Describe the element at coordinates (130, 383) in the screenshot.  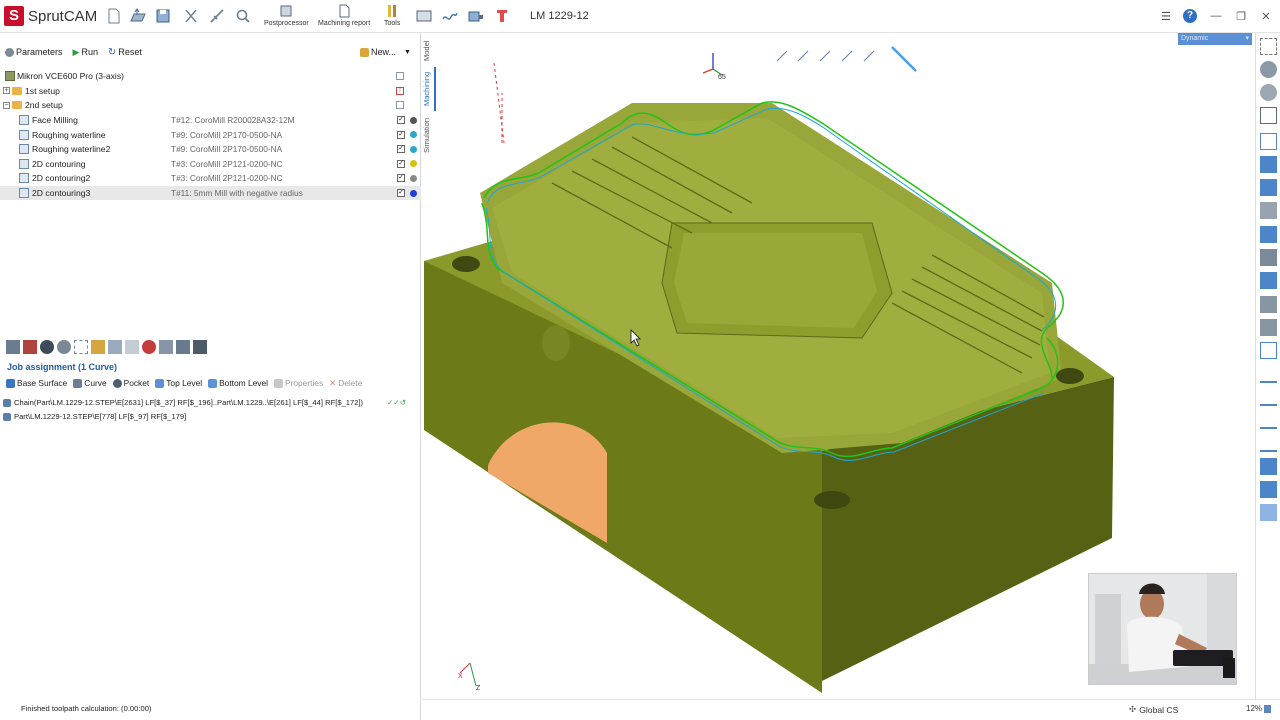
I see `pocket-button: Pocket` at that location.